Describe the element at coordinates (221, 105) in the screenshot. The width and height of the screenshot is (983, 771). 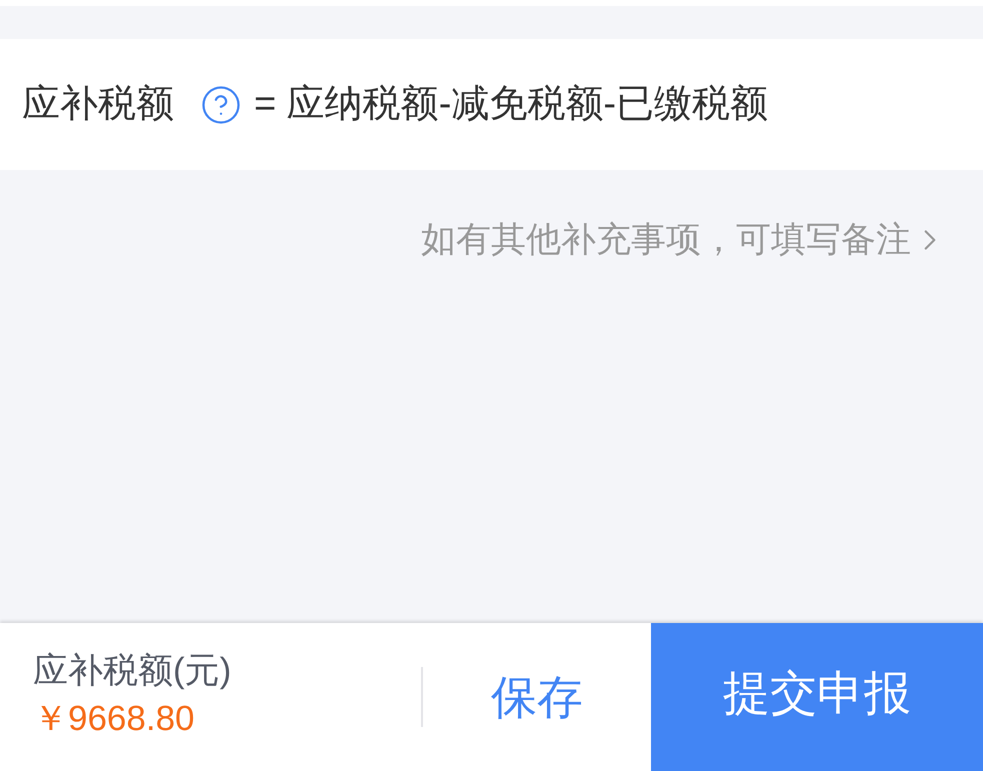
I see `help-icon` at that location.